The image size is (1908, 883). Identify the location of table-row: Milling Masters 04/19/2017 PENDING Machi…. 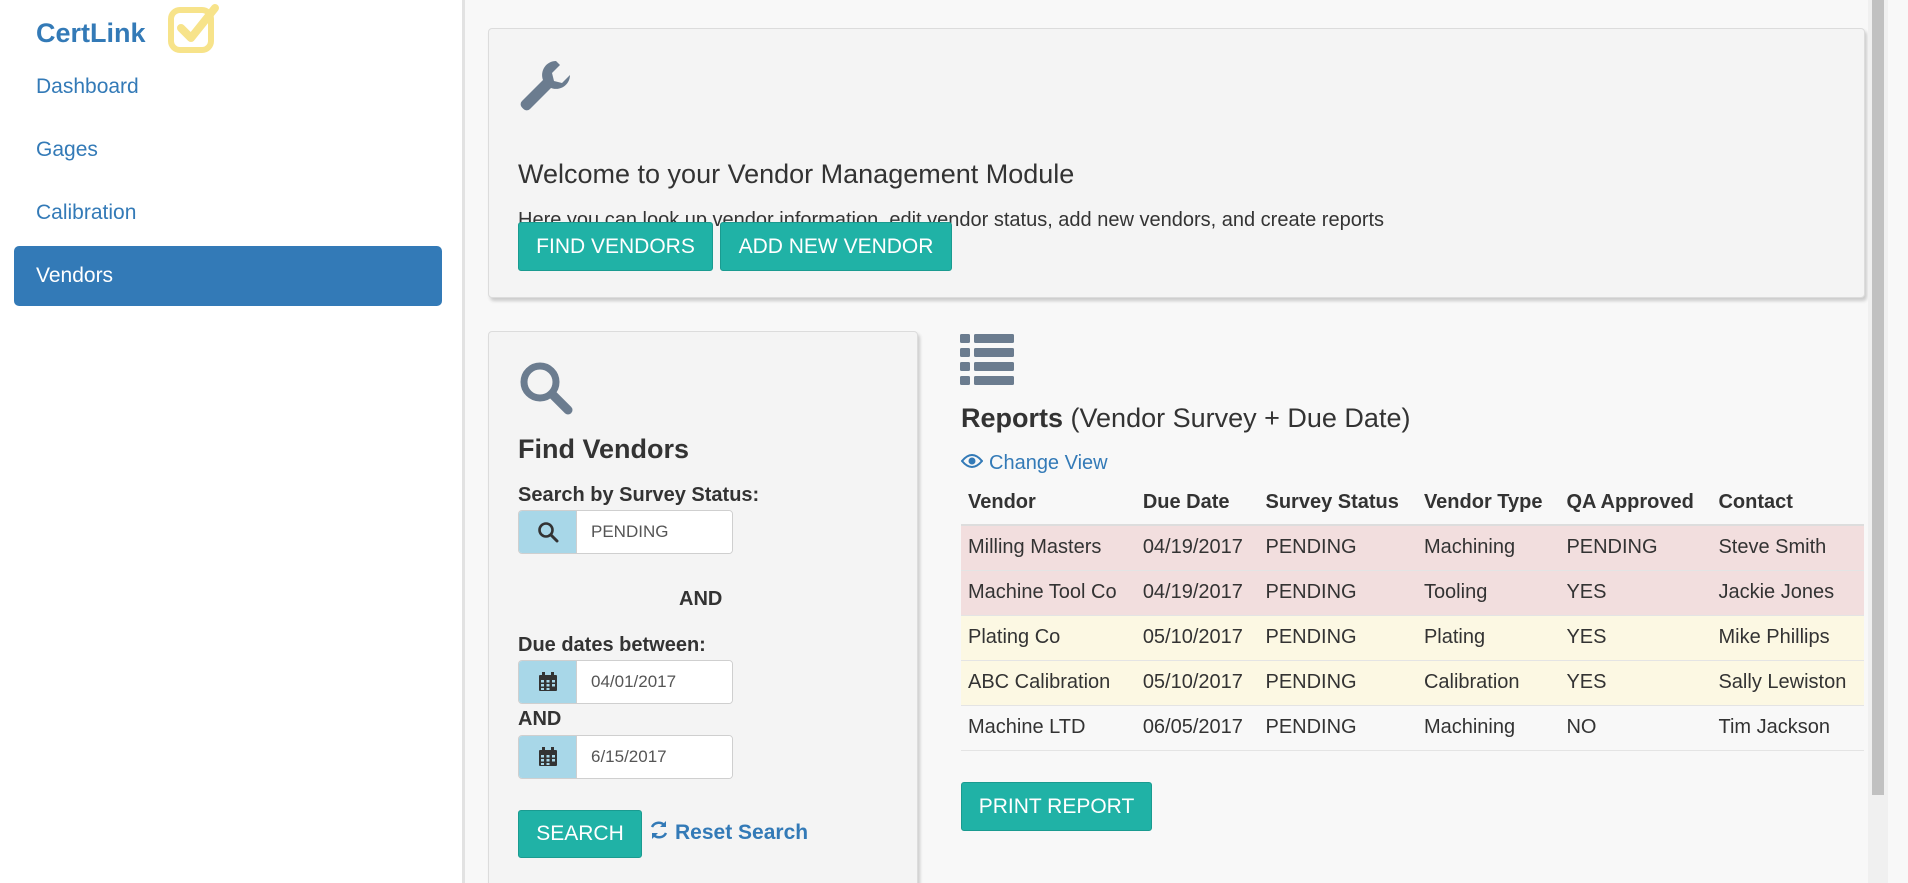
(1412, 548).